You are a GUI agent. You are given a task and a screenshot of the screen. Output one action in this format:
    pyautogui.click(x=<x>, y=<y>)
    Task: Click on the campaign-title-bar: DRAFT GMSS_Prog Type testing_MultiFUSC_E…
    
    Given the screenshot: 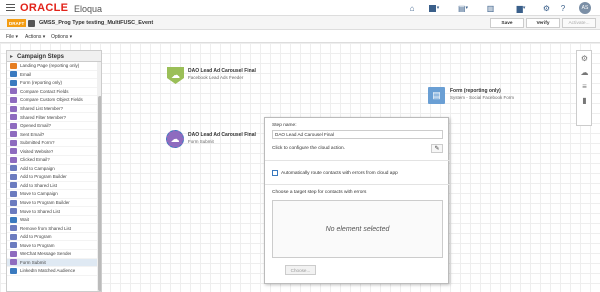 What is the action you would take?
    pyautogui.click(x=300, y=23)
    